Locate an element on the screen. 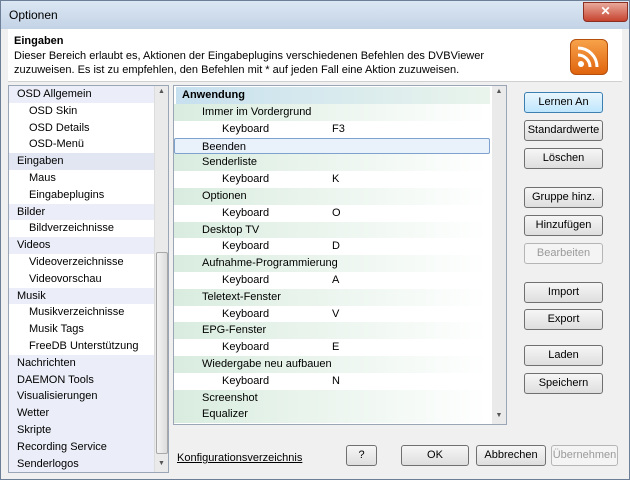 This screenshot has height=480, width=630. command-scrollbar: ▲ ▼ is located at coordinates (499, 255).